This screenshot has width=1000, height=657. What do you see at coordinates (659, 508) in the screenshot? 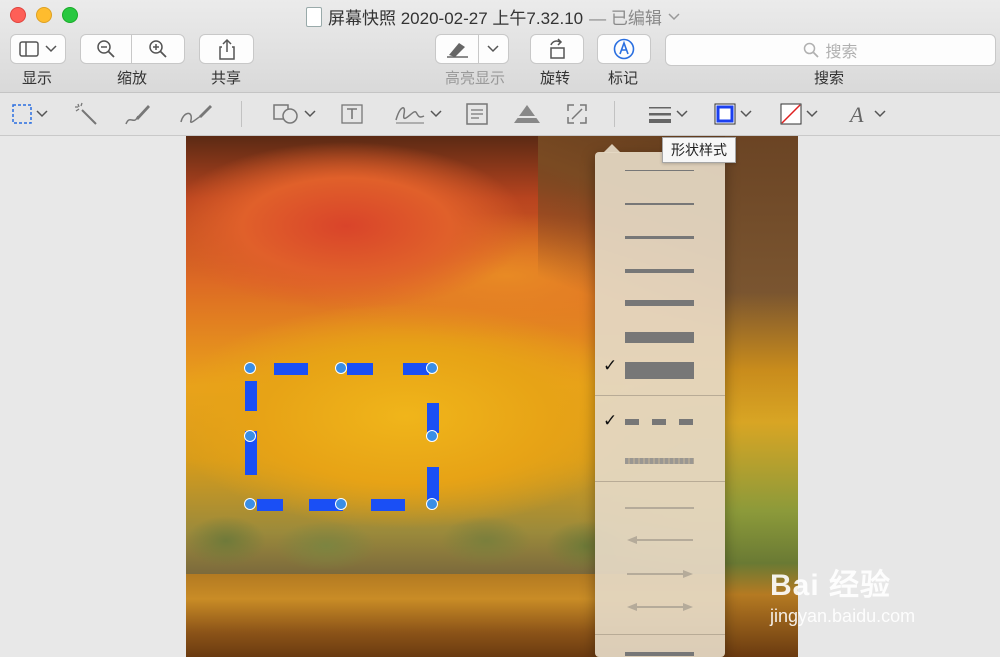
I see `arrow-option-plain` at bounding box center [659, 508].